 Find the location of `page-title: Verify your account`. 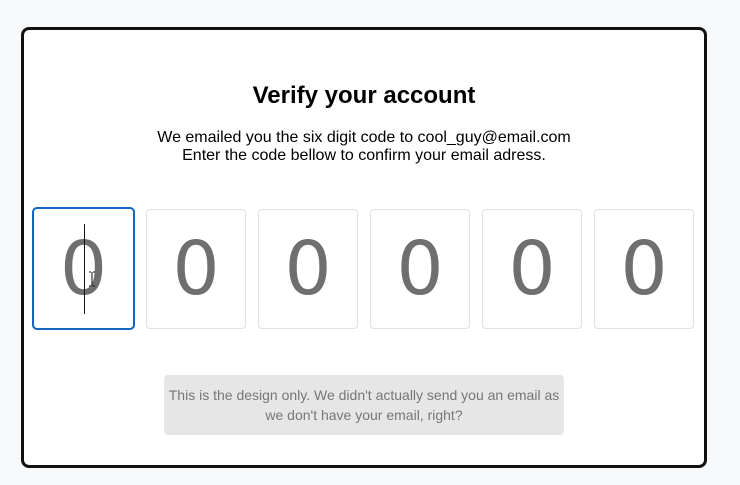

page-title: Verify your account is located at coordinates (364, 95).